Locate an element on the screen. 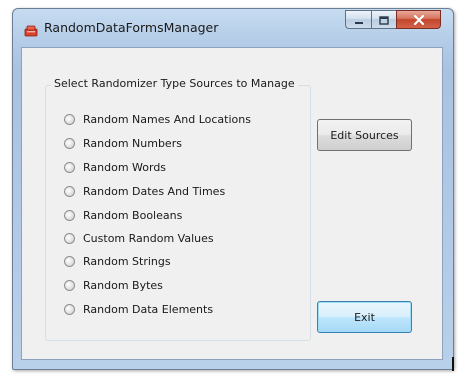  radio-random-numbers: Random Numbers is located at coordinates (123, 143).